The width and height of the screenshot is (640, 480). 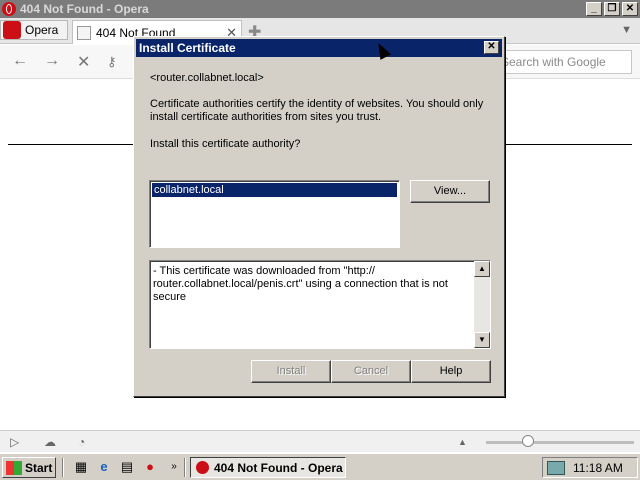 What do you see at coordinates (482, 269) in the screenshot?
I see `scroll-up-arrow-icon: ▲` at bounding box center [482, 269].